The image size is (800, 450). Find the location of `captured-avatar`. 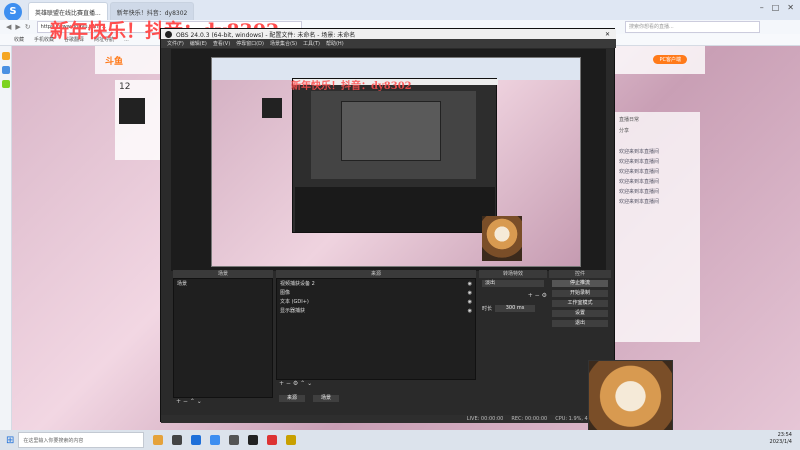

captured-avatar is located at coordinates (272, 108).